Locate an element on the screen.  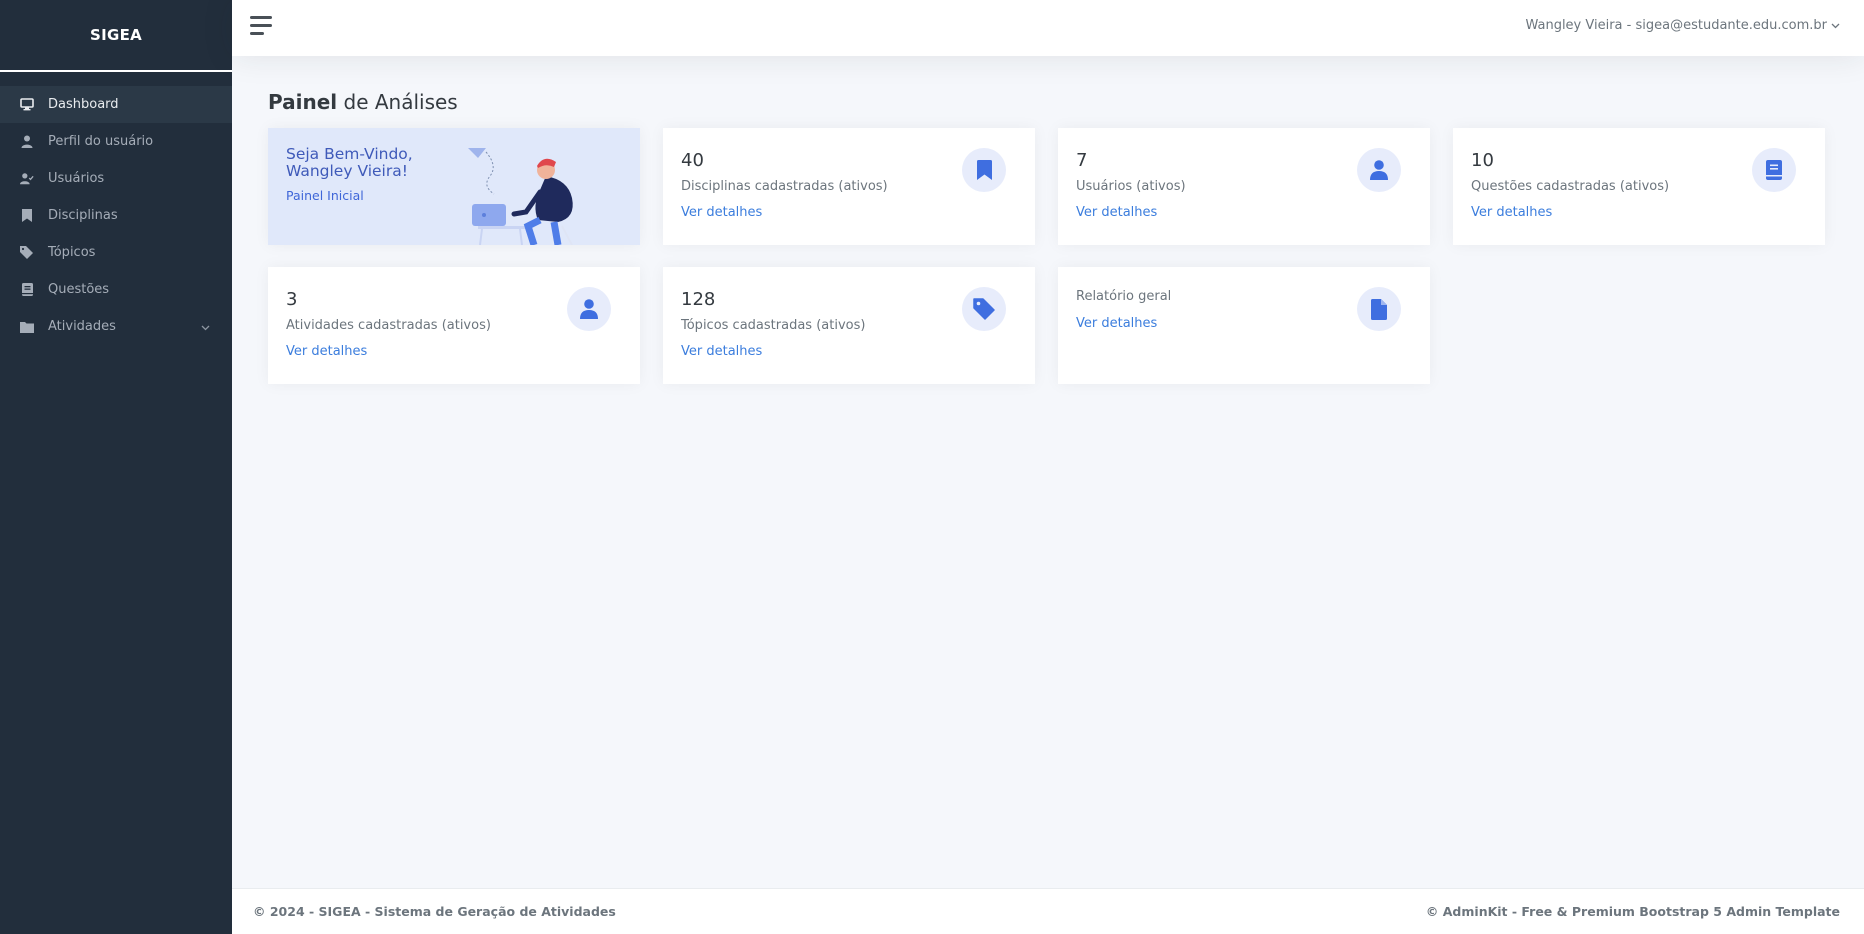
stat-label: Tópicos cadastradas (ativos) is located at coordinates (773, 325).